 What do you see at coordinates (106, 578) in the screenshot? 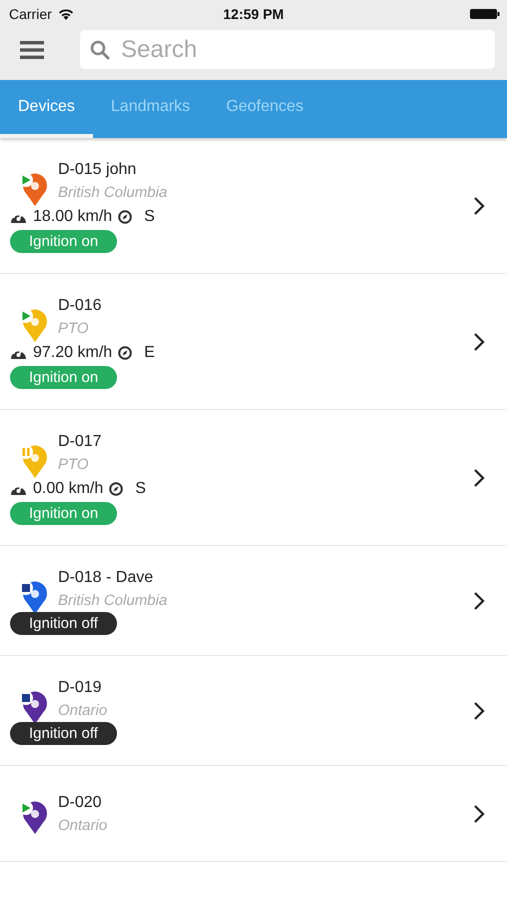
I see `device-name: D-018 - Dave` at bounding box center [106, 578].